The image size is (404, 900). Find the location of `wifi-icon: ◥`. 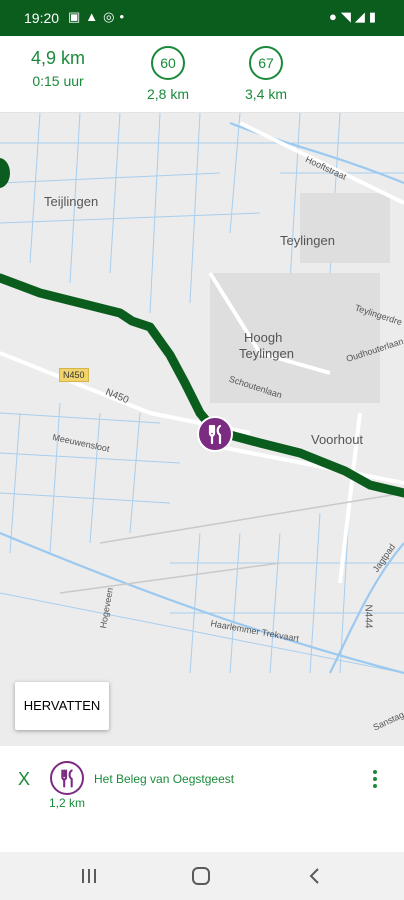

wifi-icon: ◥ is located at coordinates (347, 16).